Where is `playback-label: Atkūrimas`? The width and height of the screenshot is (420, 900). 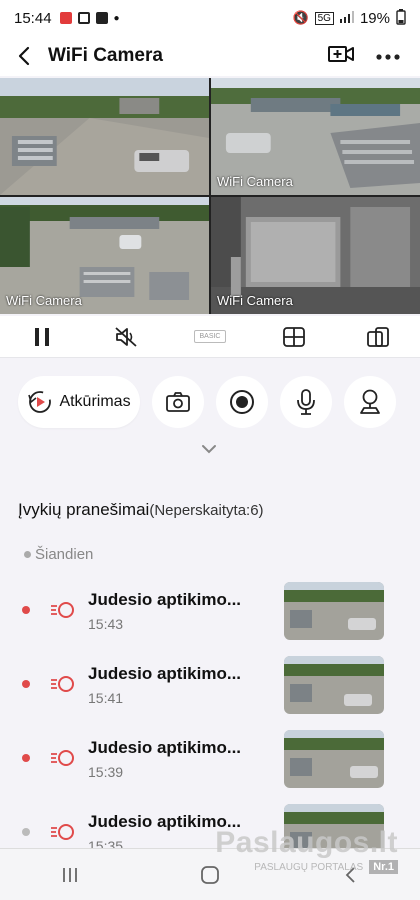 playback-label: Atkūrimas is located at coordinates (95, 401).